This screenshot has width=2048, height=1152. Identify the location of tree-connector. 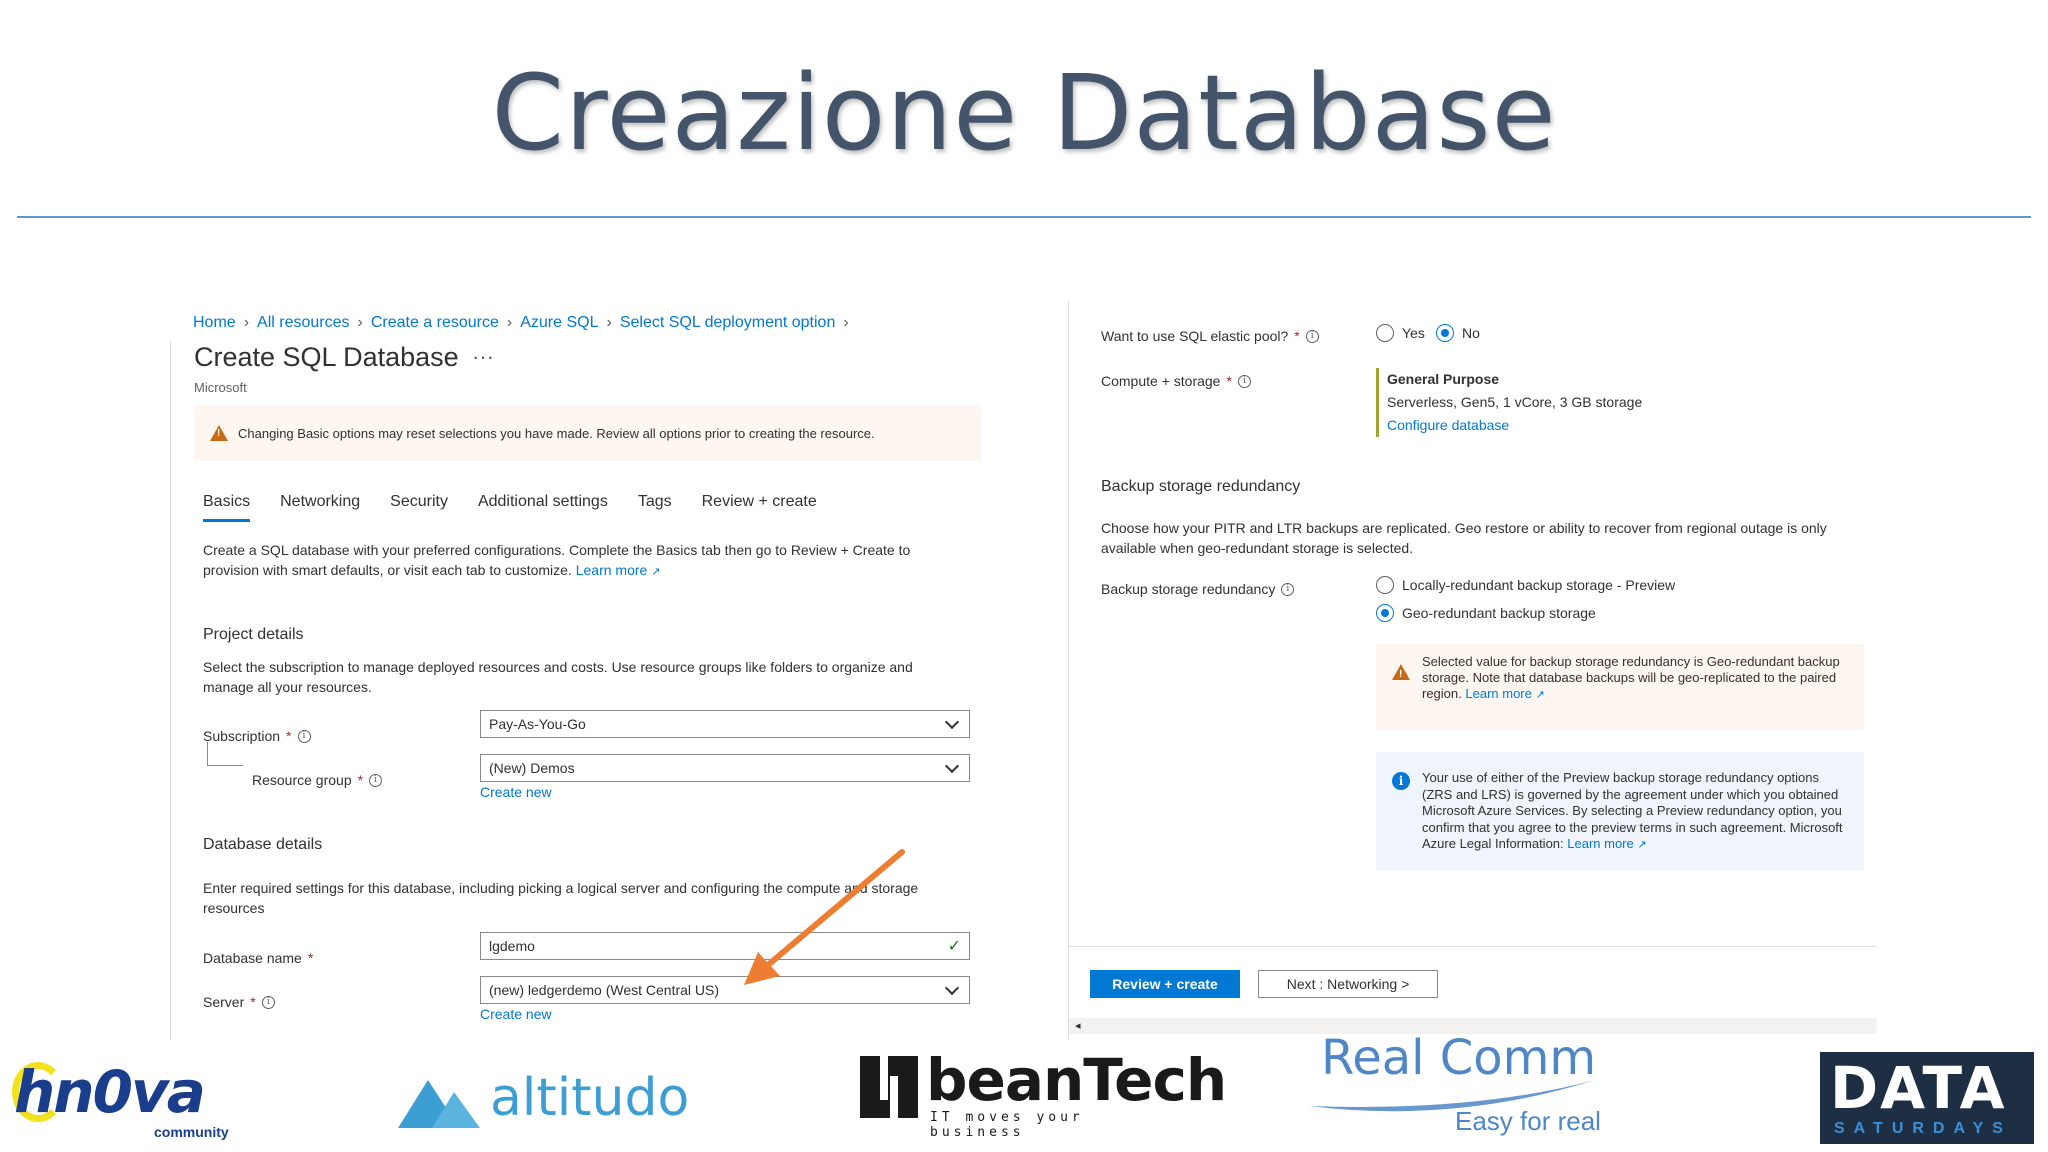
(225, 754).